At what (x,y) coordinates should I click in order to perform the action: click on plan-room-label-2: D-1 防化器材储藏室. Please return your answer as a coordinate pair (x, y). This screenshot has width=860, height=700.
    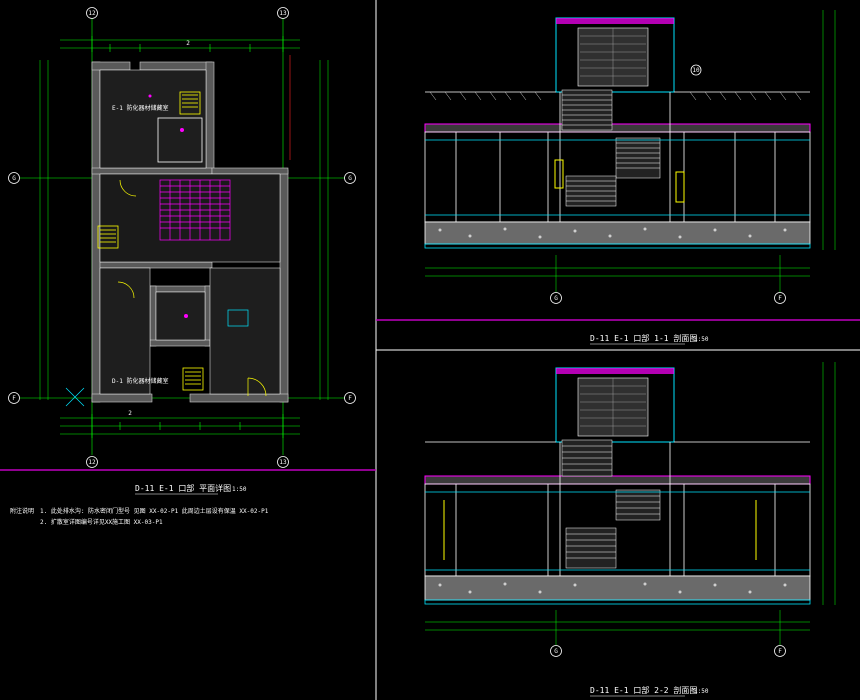
    Looking at the image, I should click on (140, 381).